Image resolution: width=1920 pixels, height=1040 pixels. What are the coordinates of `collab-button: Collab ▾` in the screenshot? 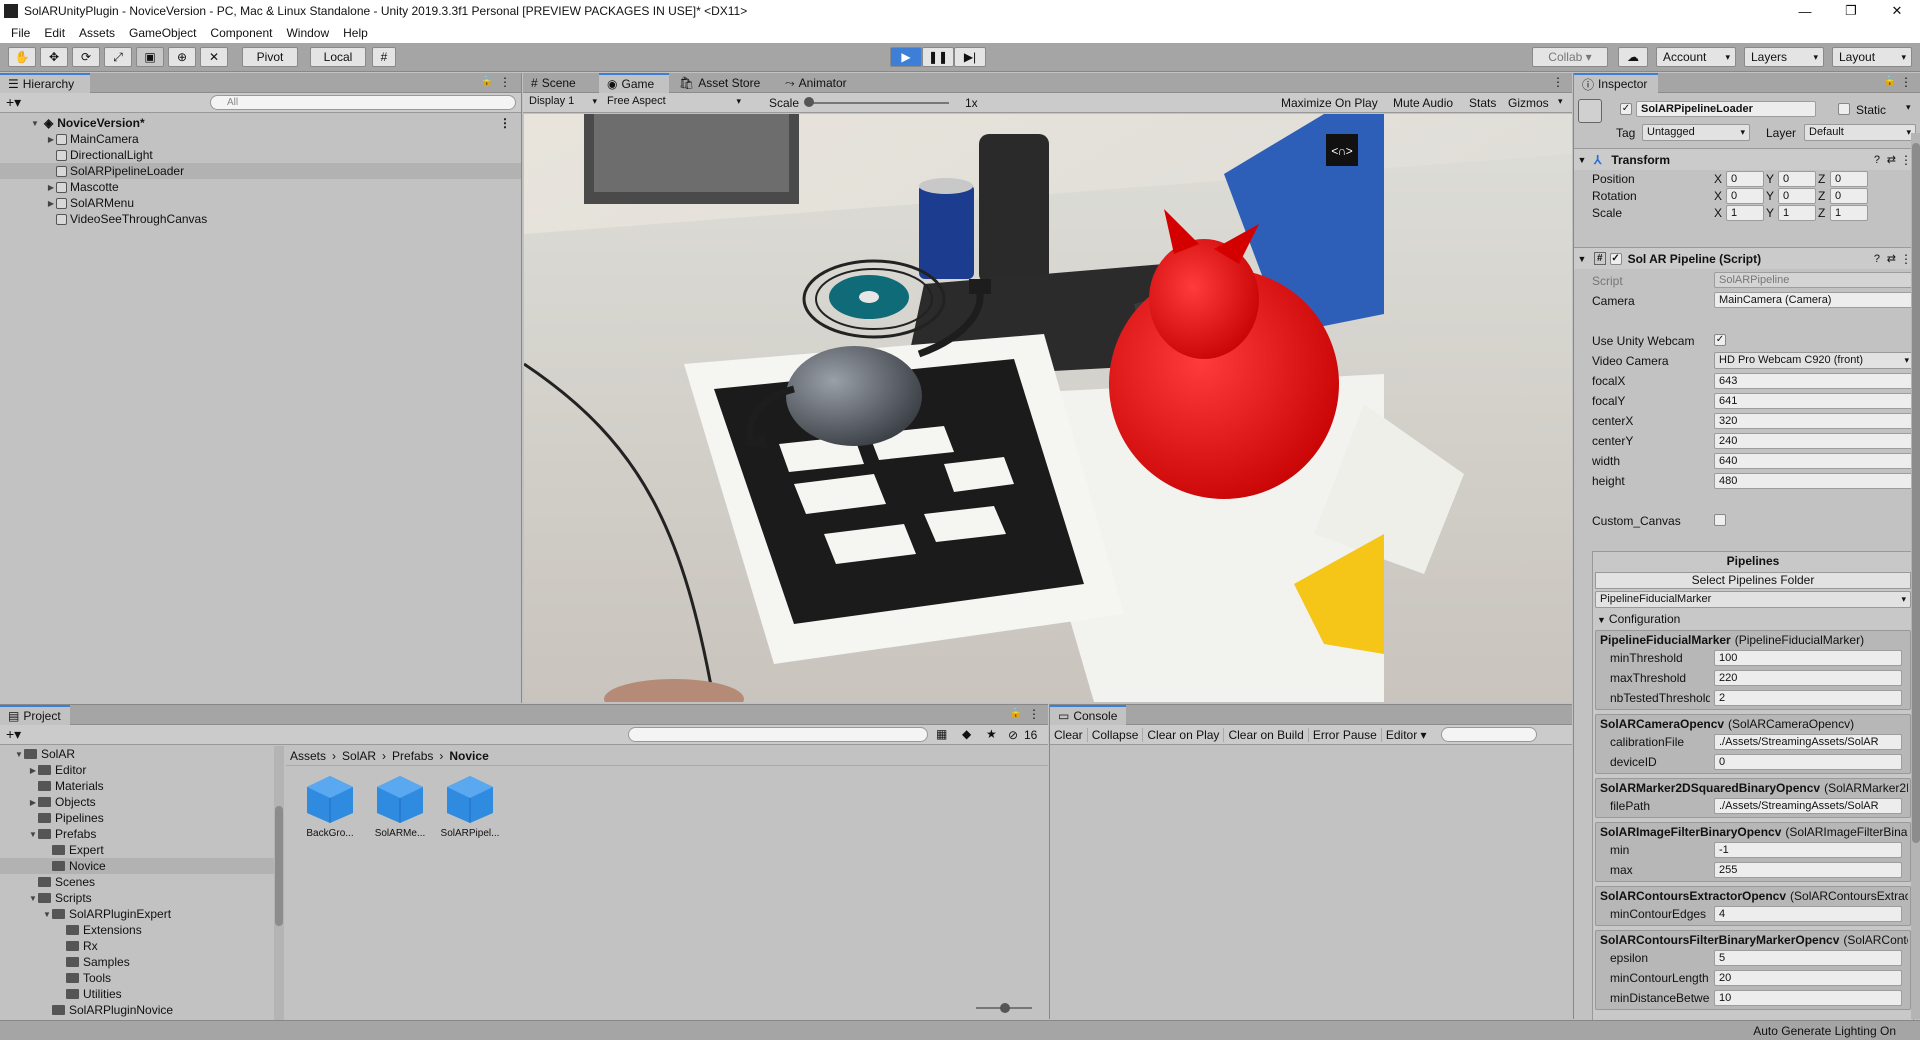 It's located at (1570, 57).